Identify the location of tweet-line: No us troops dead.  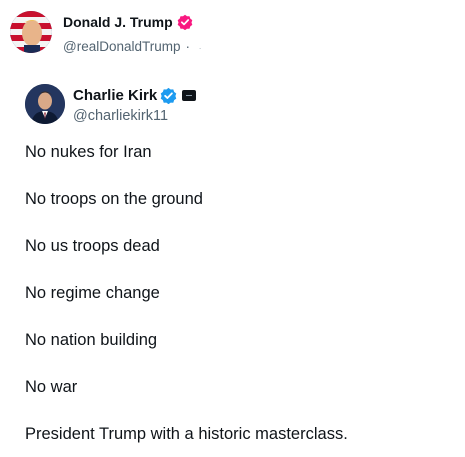
(92, 246).